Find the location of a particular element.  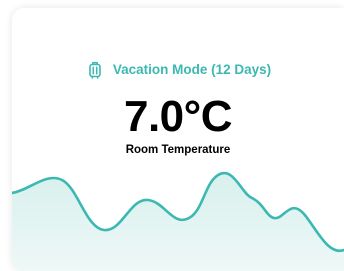

temperature-label: Room Temperature is located at coordinates (178, 150).